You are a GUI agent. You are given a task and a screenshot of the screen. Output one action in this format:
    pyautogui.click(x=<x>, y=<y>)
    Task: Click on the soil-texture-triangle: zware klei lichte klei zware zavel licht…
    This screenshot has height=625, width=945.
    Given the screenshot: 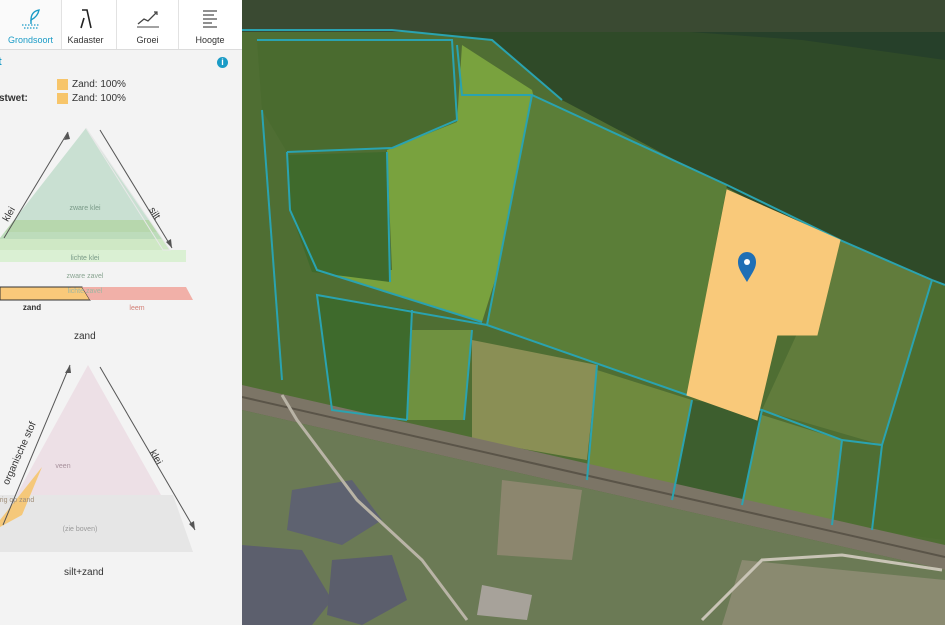 What is the action you would take?
    pyautogui.click(x=96, y=219)
    